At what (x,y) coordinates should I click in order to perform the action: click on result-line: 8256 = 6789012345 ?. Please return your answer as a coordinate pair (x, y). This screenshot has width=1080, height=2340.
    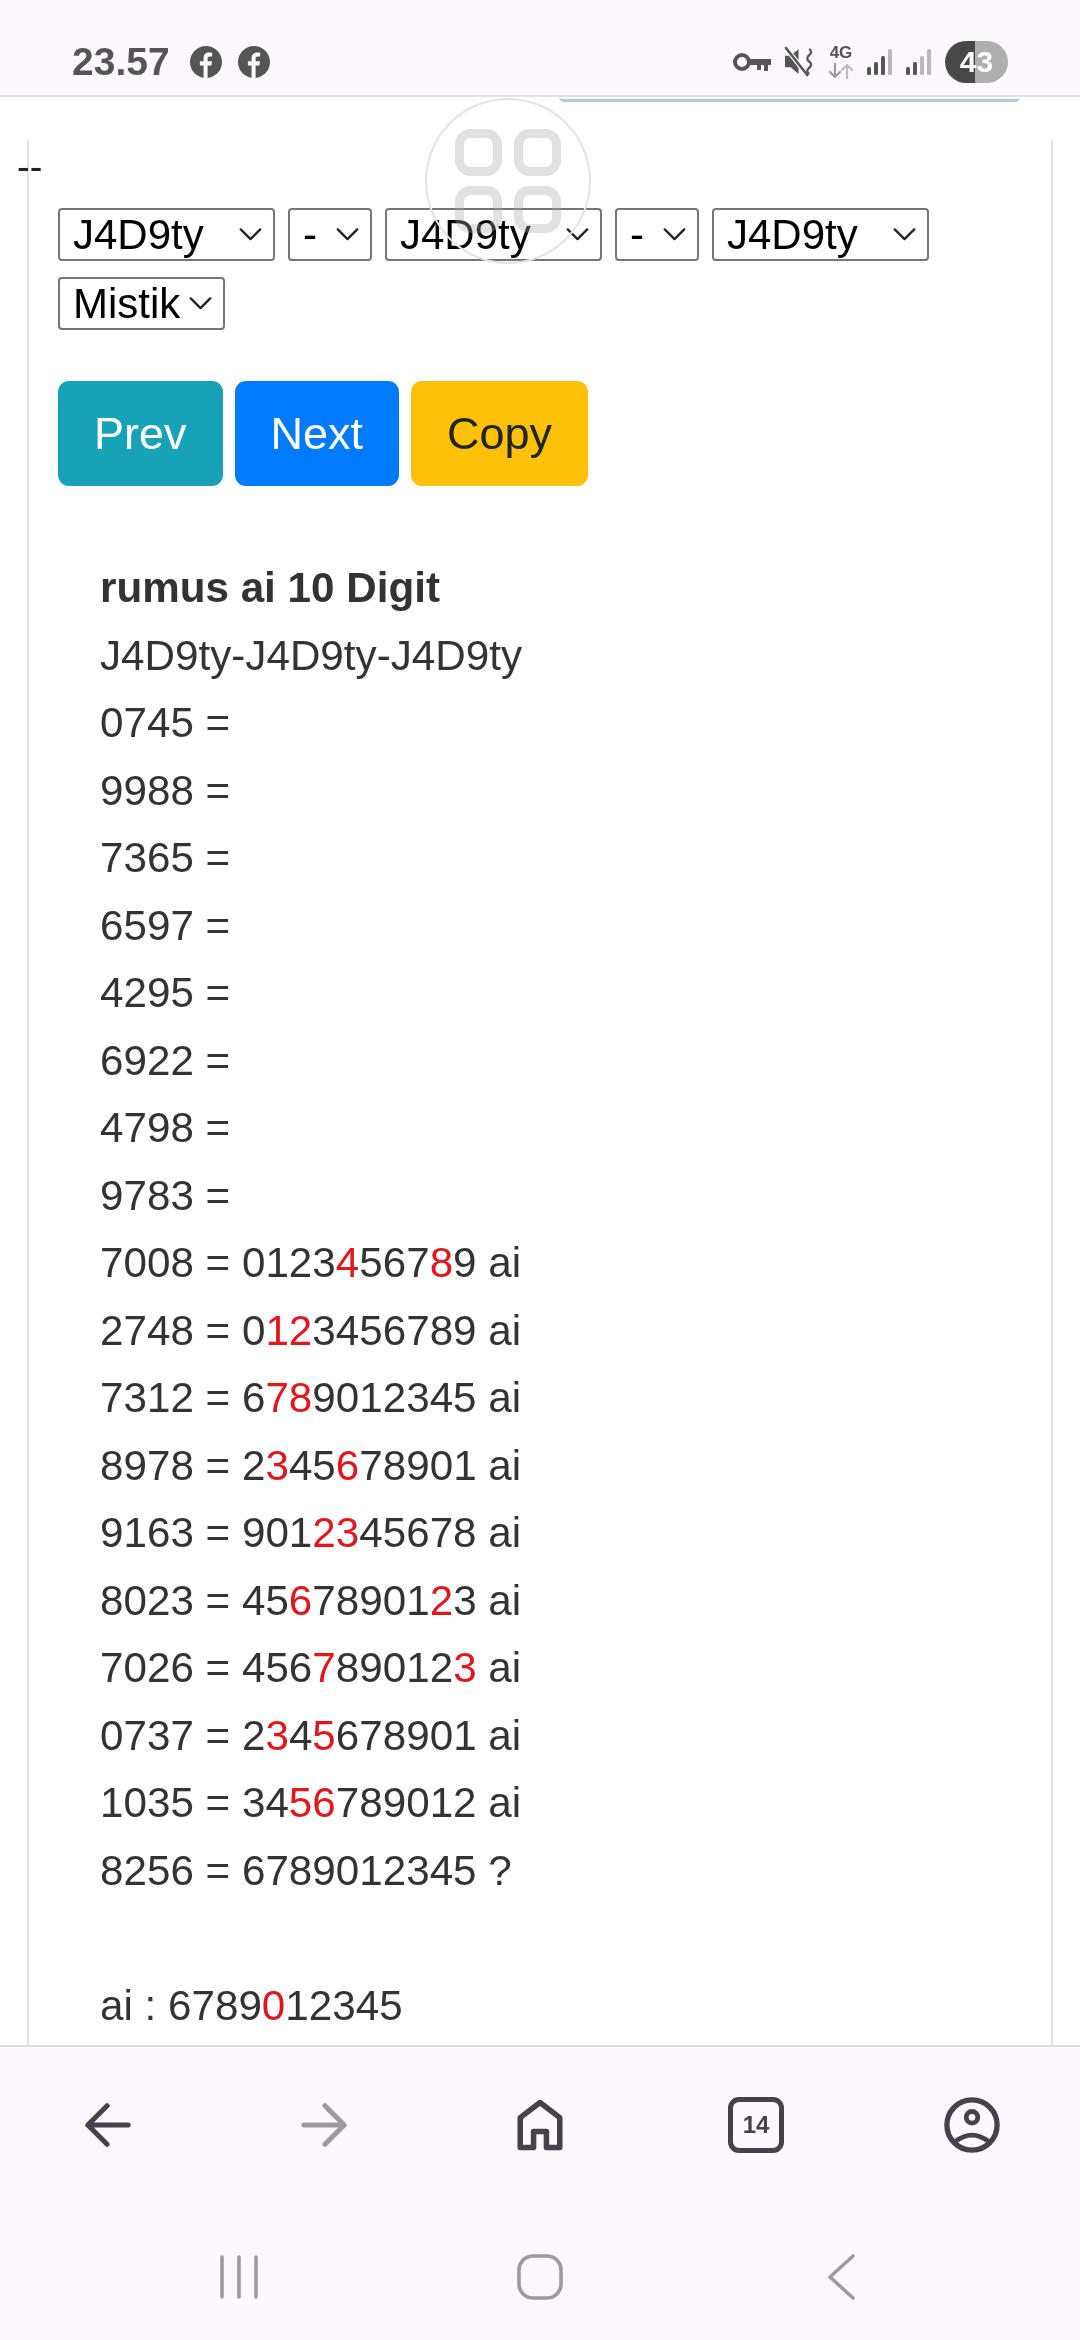
    Looking at the image, I should click on (306, 1870).